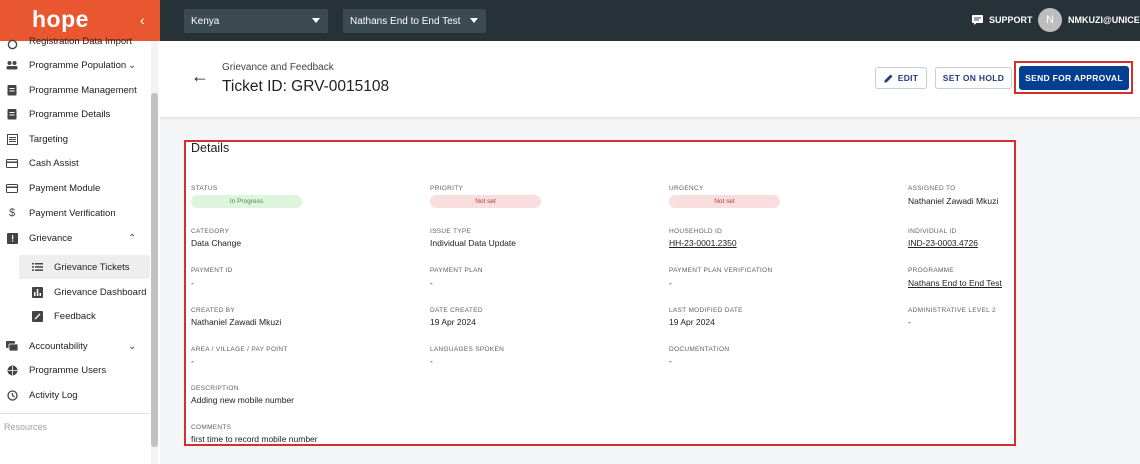 Image resolution: width=1140 pixels, height=464 pixels. What do you see at coordinates (699, 349) in the screenshot?
I see `documentation-label: DOCUMENTATION` at bounding box center [699, 349].